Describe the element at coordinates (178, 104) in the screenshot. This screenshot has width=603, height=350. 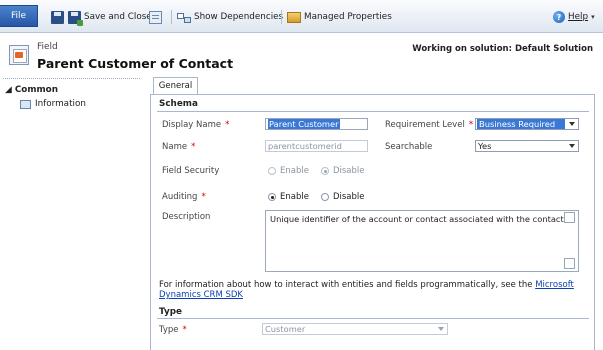
I see `schema-section-title: Schema` at that location.